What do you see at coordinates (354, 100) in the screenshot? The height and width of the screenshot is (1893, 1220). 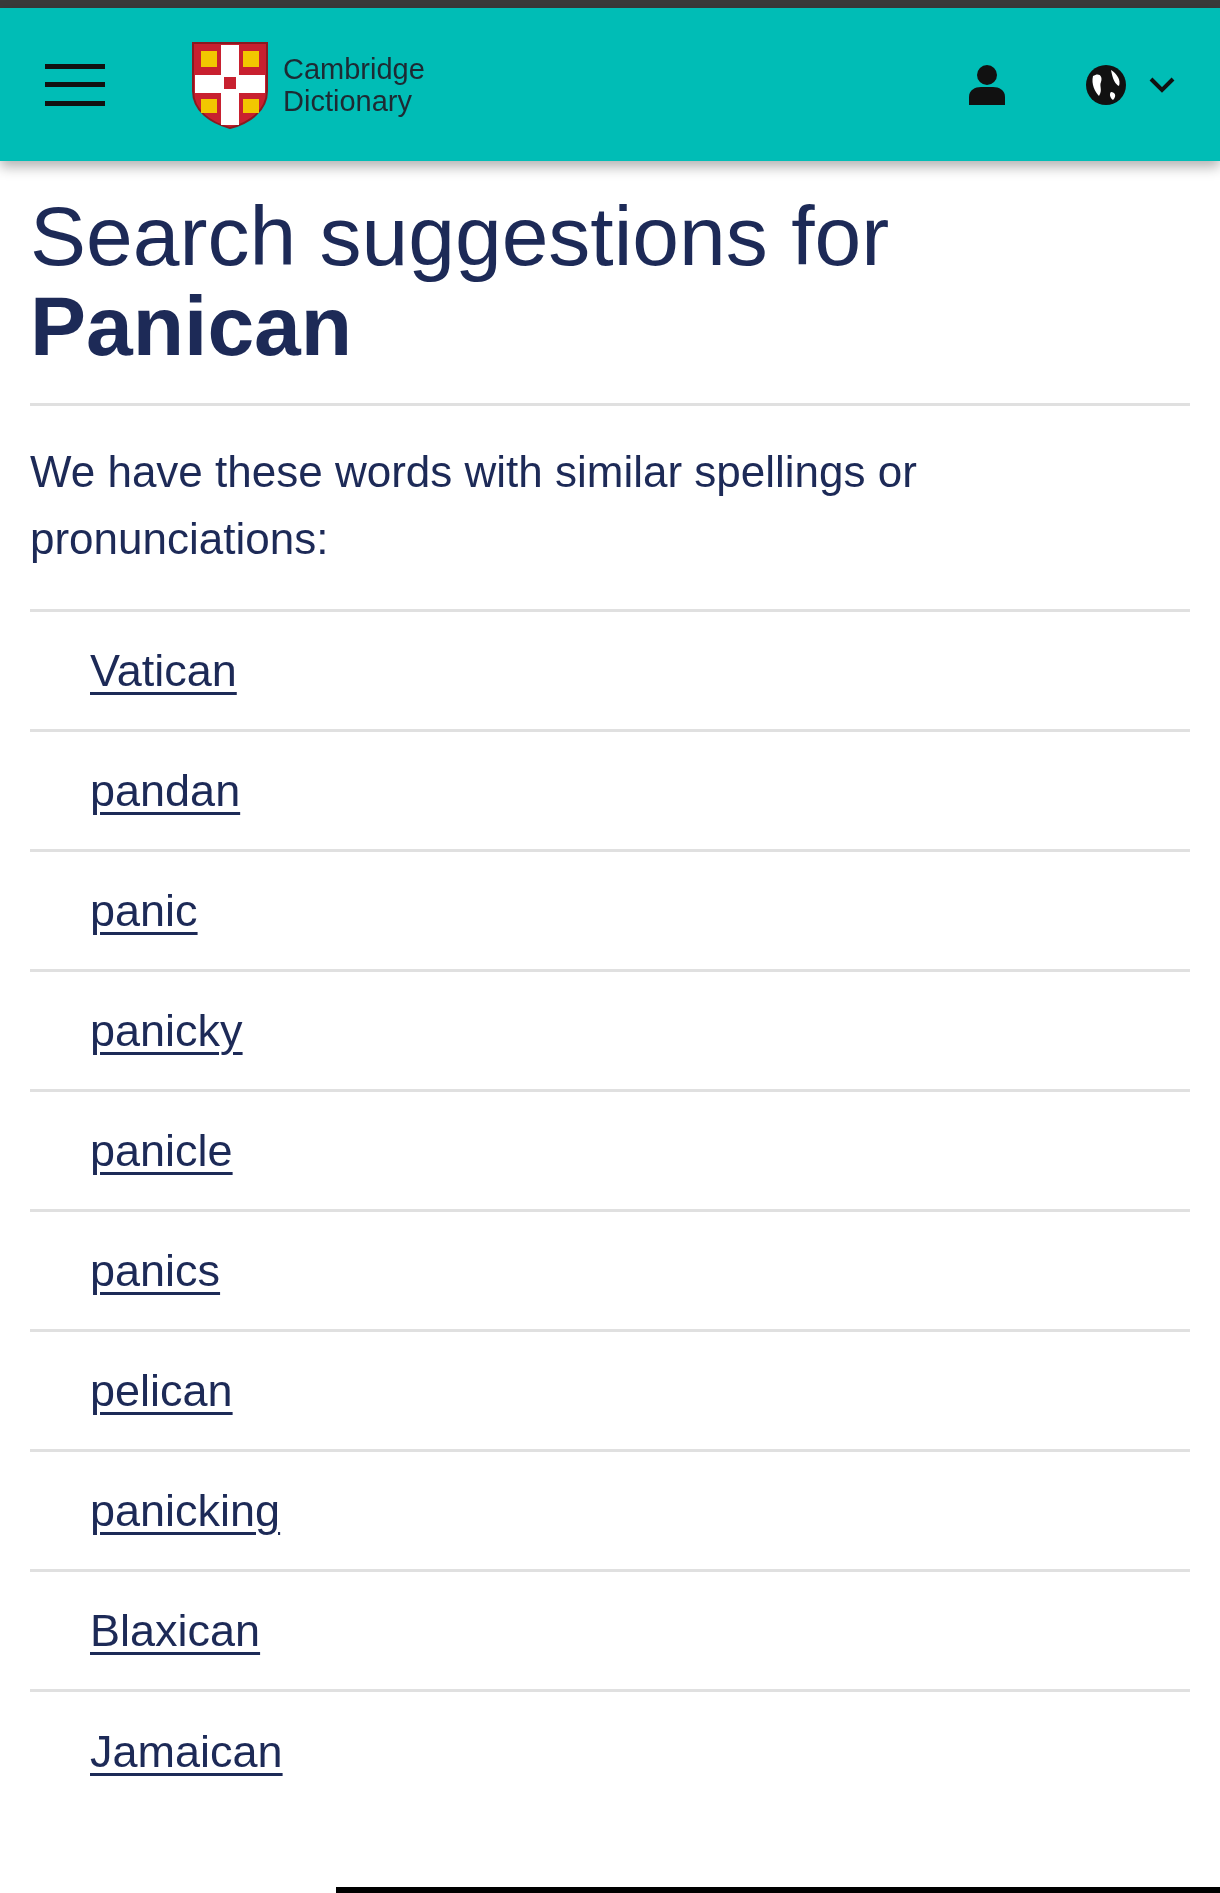 I see `logo-text: Dictionary` at bounding box center [354, 100].